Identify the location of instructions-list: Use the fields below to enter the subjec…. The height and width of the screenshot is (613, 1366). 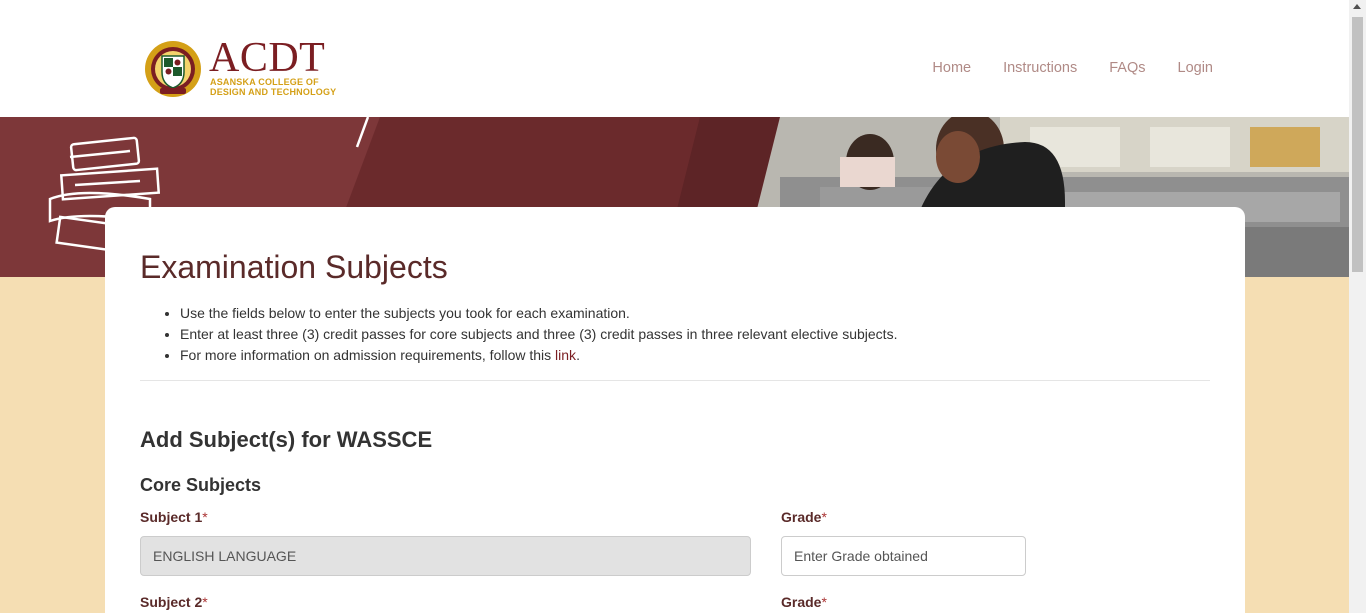
(538, 334).